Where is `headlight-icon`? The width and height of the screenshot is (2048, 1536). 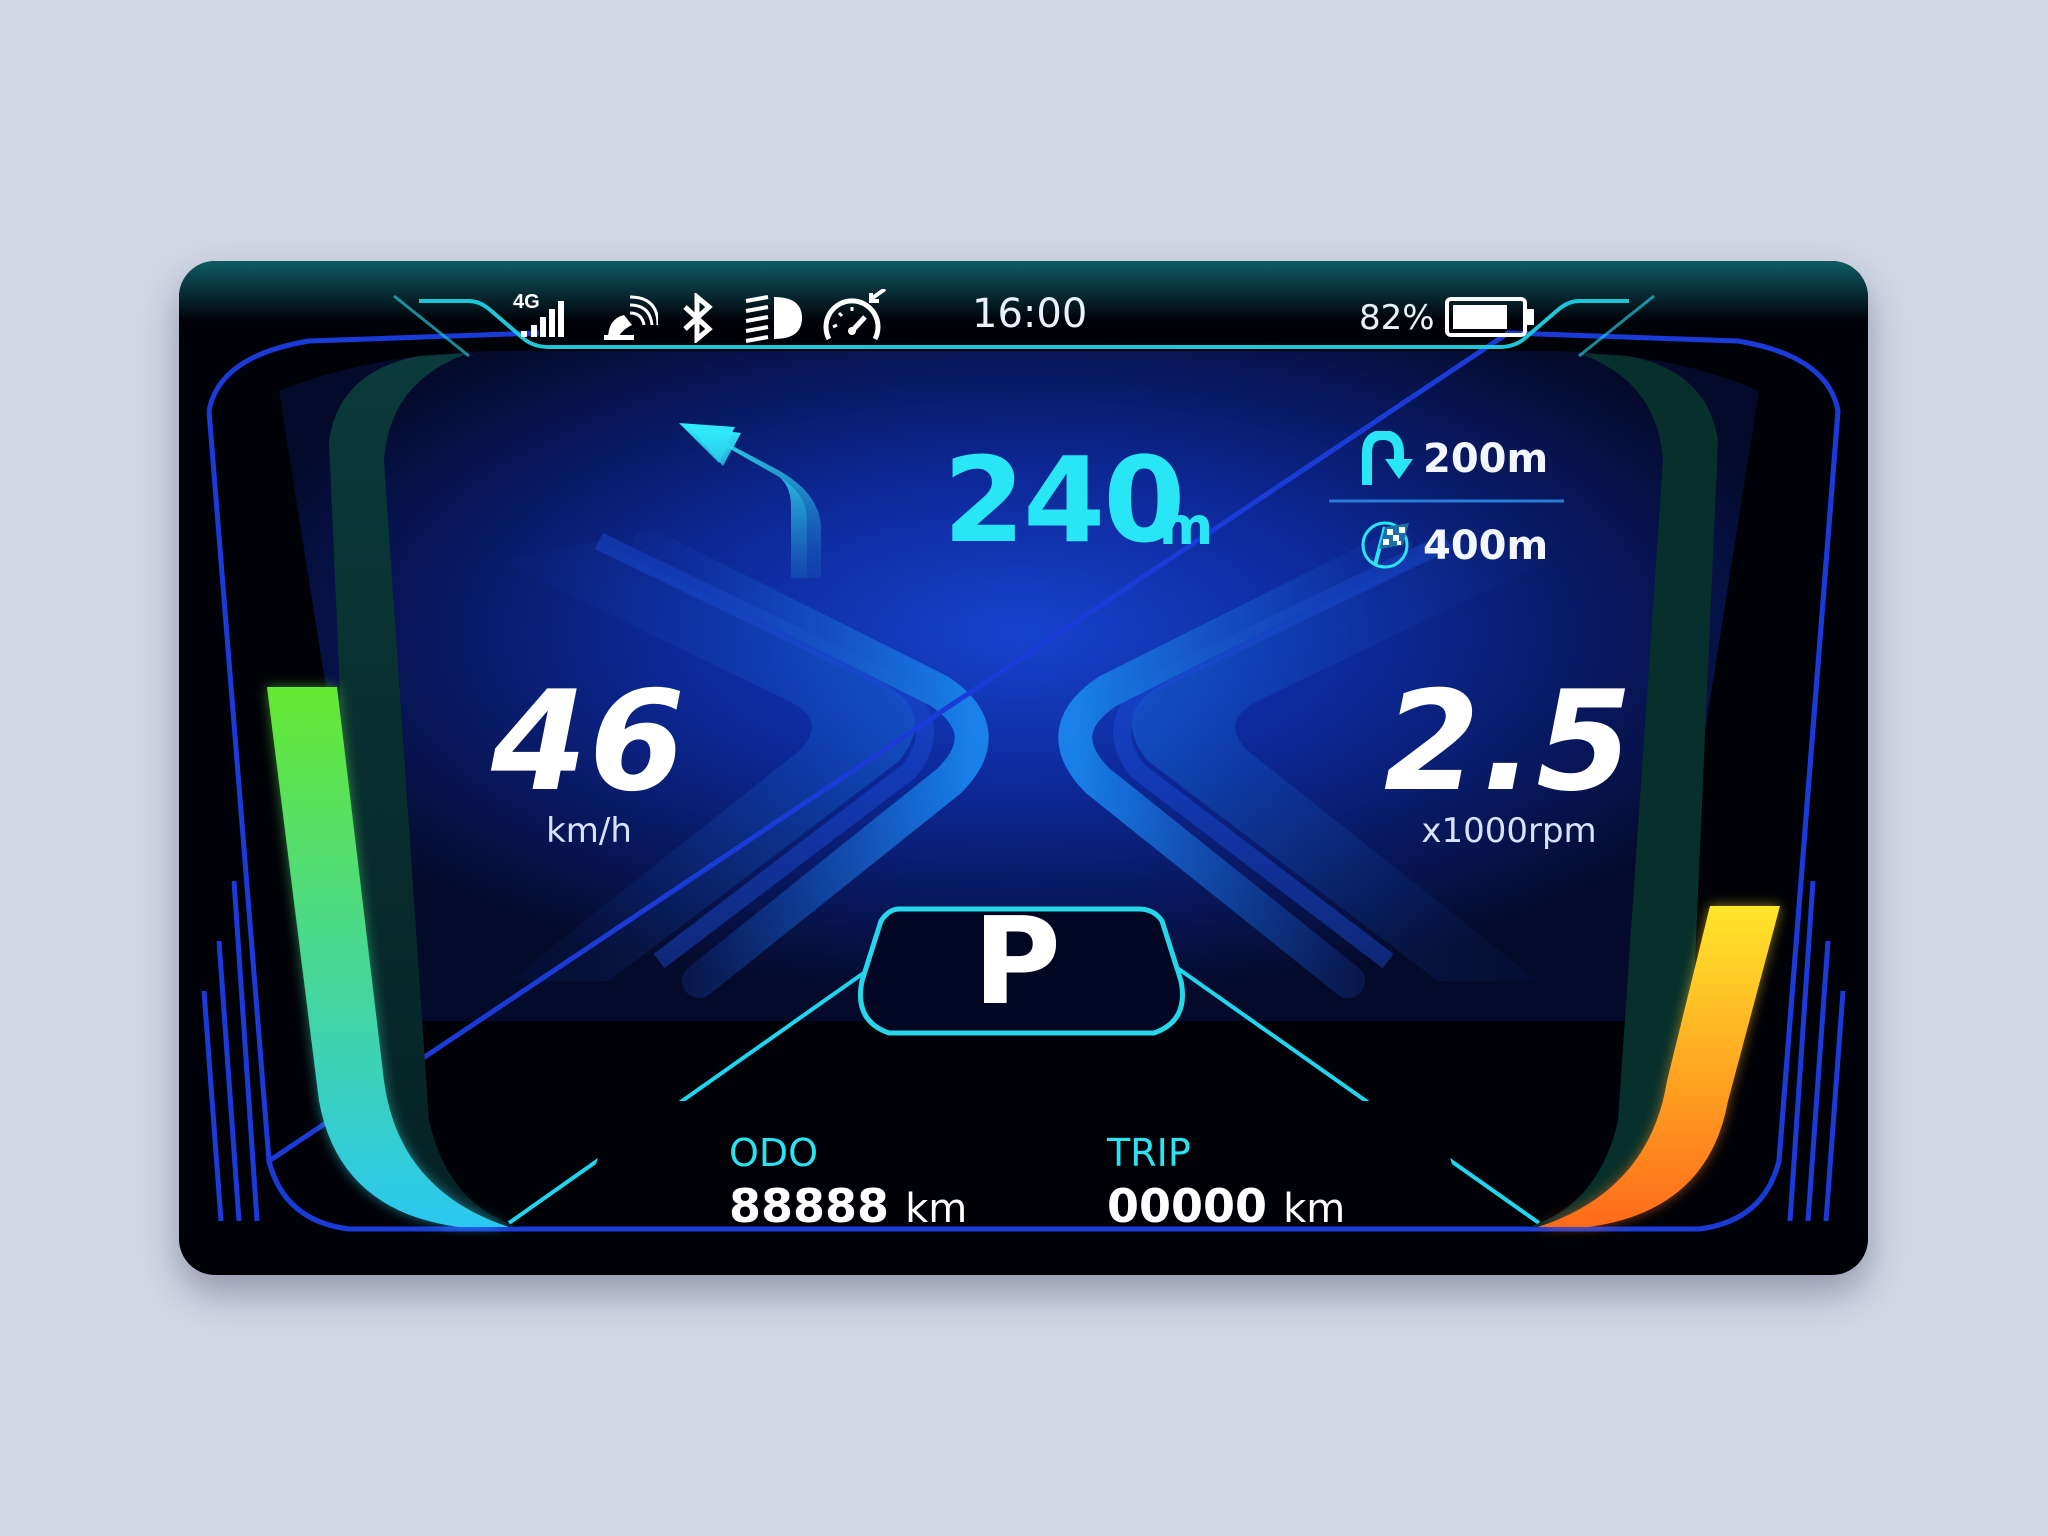
headlight-icon is located at coordinates (773, 319).